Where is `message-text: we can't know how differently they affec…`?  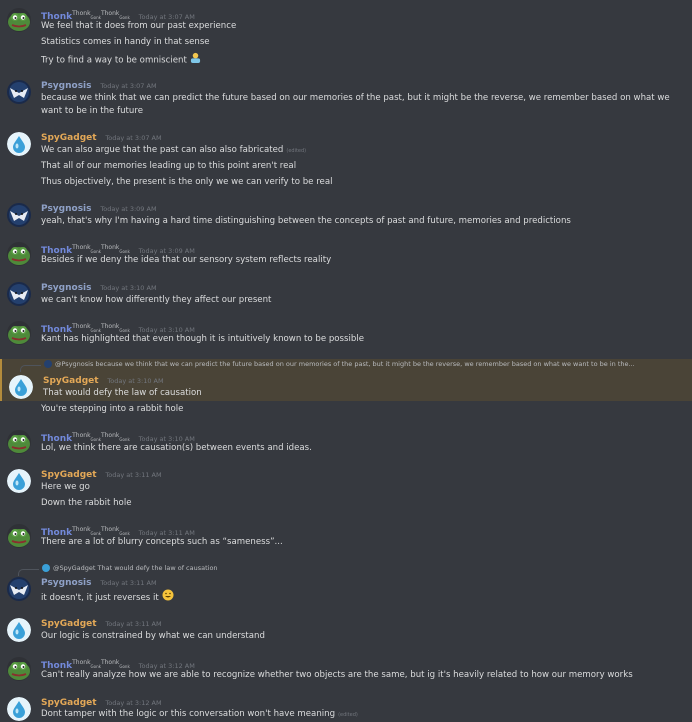
message-text: we can't know how differently they affec… is located at coordinates (156, 300).